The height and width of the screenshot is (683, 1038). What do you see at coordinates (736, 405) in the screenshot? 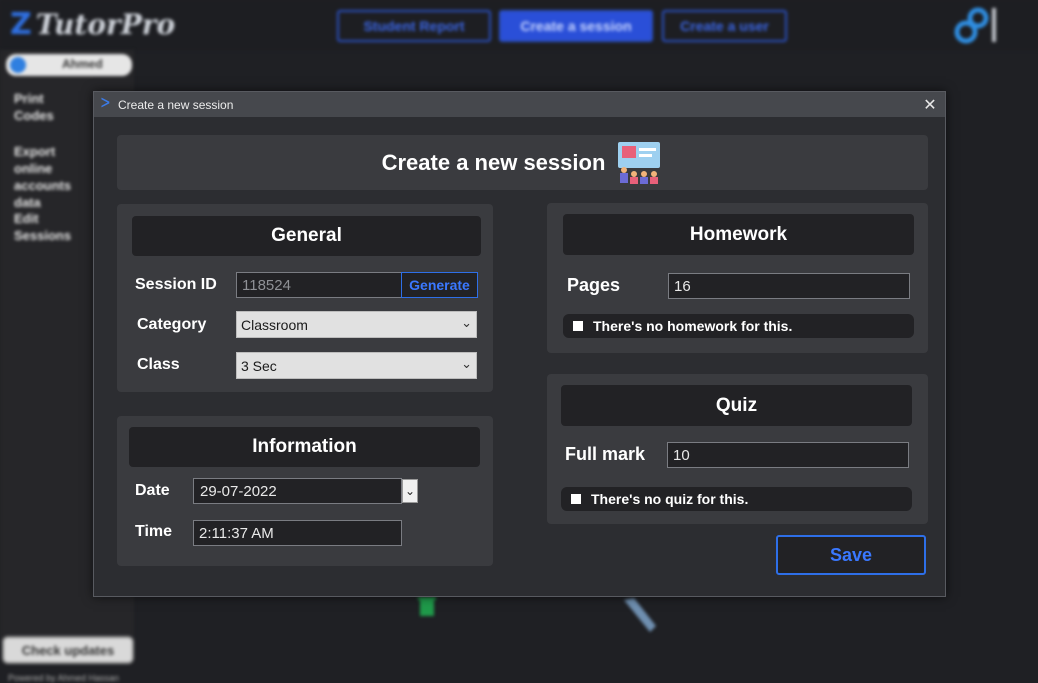
I see `quiz-title: Quiz` at bounding box center [736, 405].